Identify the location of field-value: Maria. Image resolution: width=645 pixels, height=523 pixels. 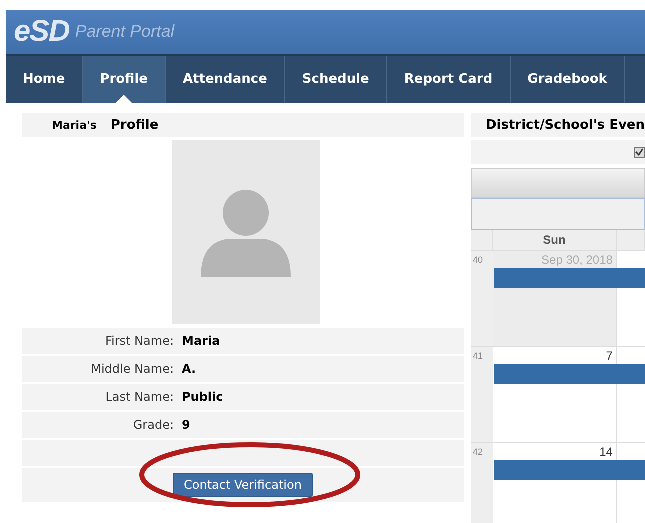
(202, 341).